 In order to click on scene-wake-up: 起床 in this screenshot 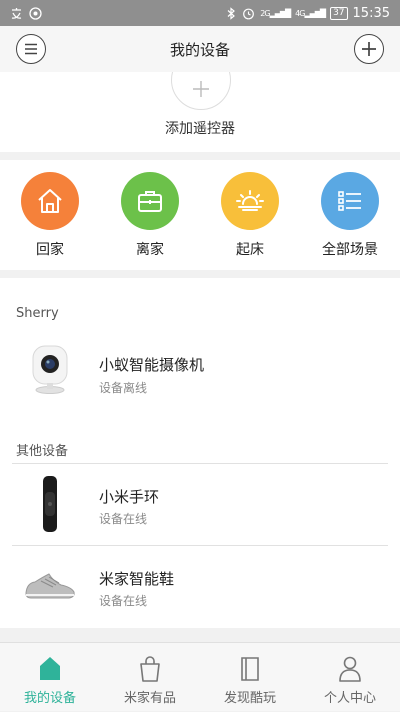, I will do `click(250, 215)`.